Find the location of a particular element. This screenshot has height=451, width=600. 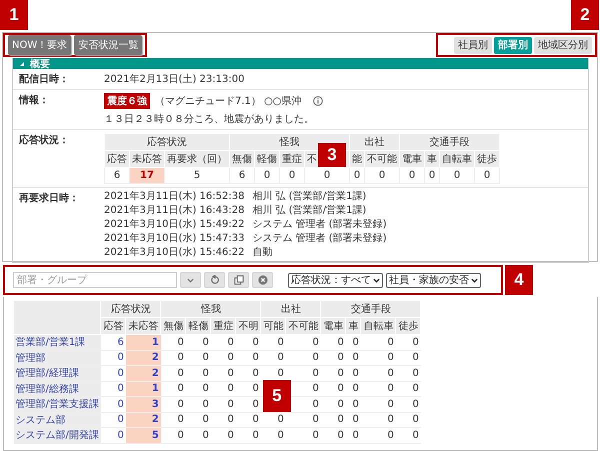

count-link: 3 is located at coordinates (143, 404).